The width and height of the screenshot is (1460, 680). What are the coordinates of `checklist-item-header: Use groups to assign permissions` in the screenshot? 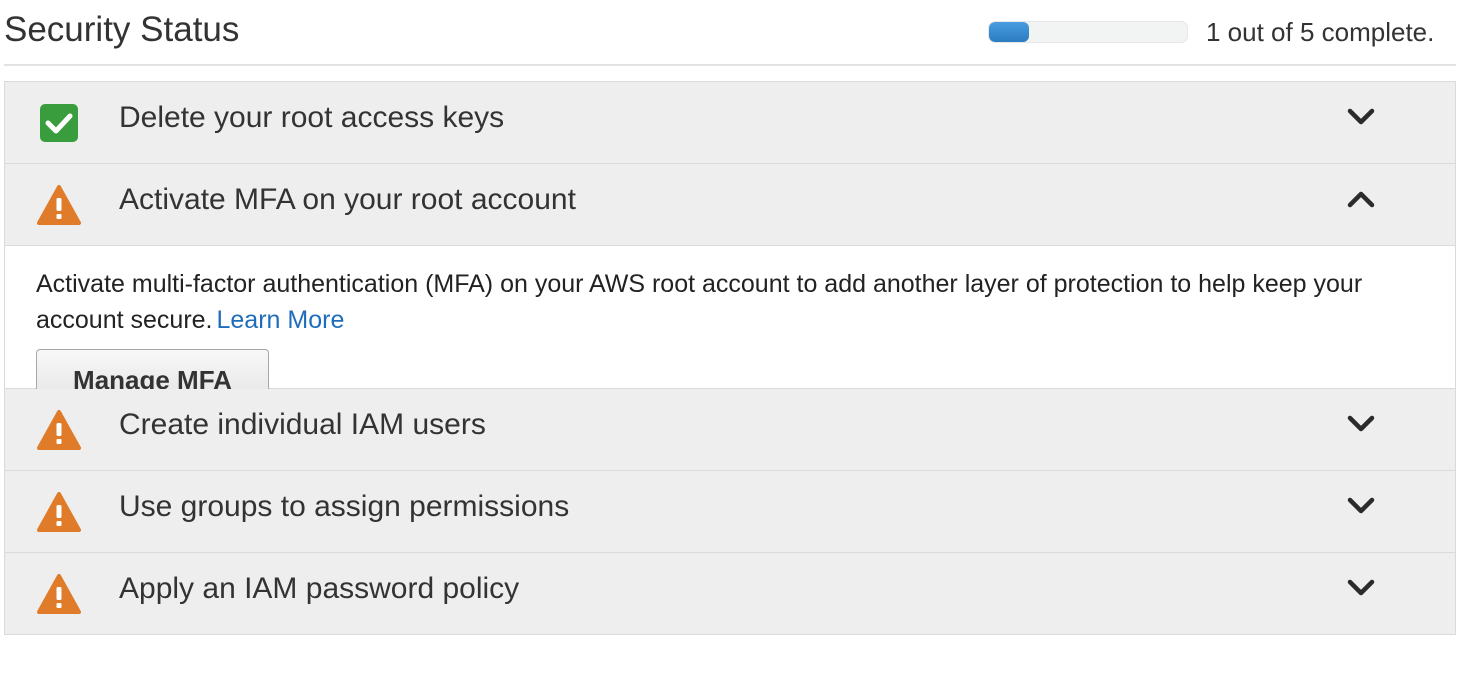 It's located at (730, 511).